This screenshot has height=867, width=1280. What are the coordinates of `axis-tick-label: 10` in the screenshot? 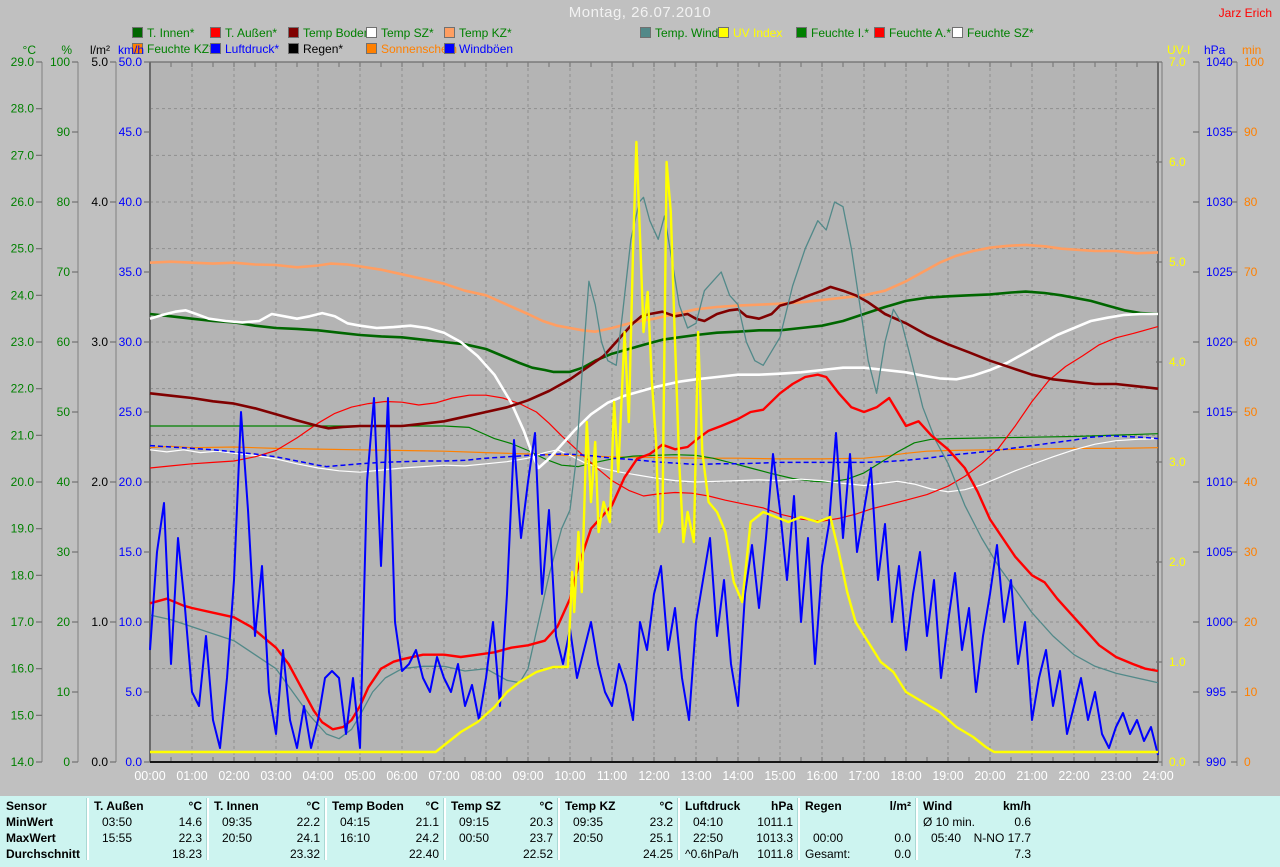 It's located at (1251, 692).